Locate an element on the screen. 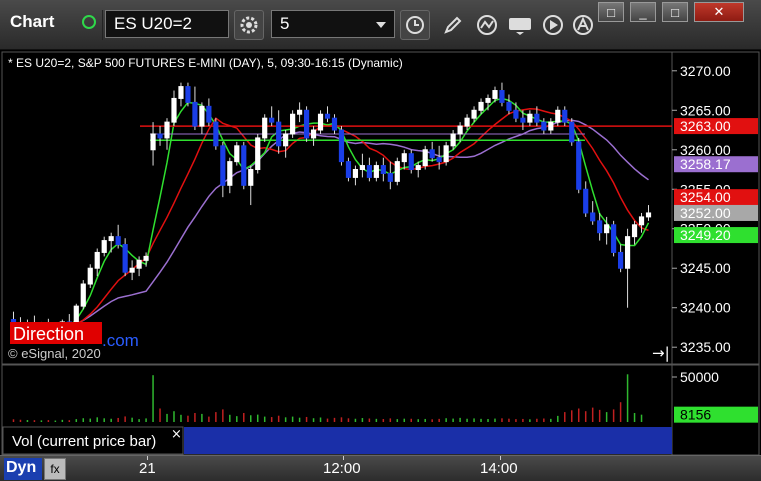 Image resolution: width=761 pixels, height=481 pixels. volume-label-fill is located at coordinates (428, 440).